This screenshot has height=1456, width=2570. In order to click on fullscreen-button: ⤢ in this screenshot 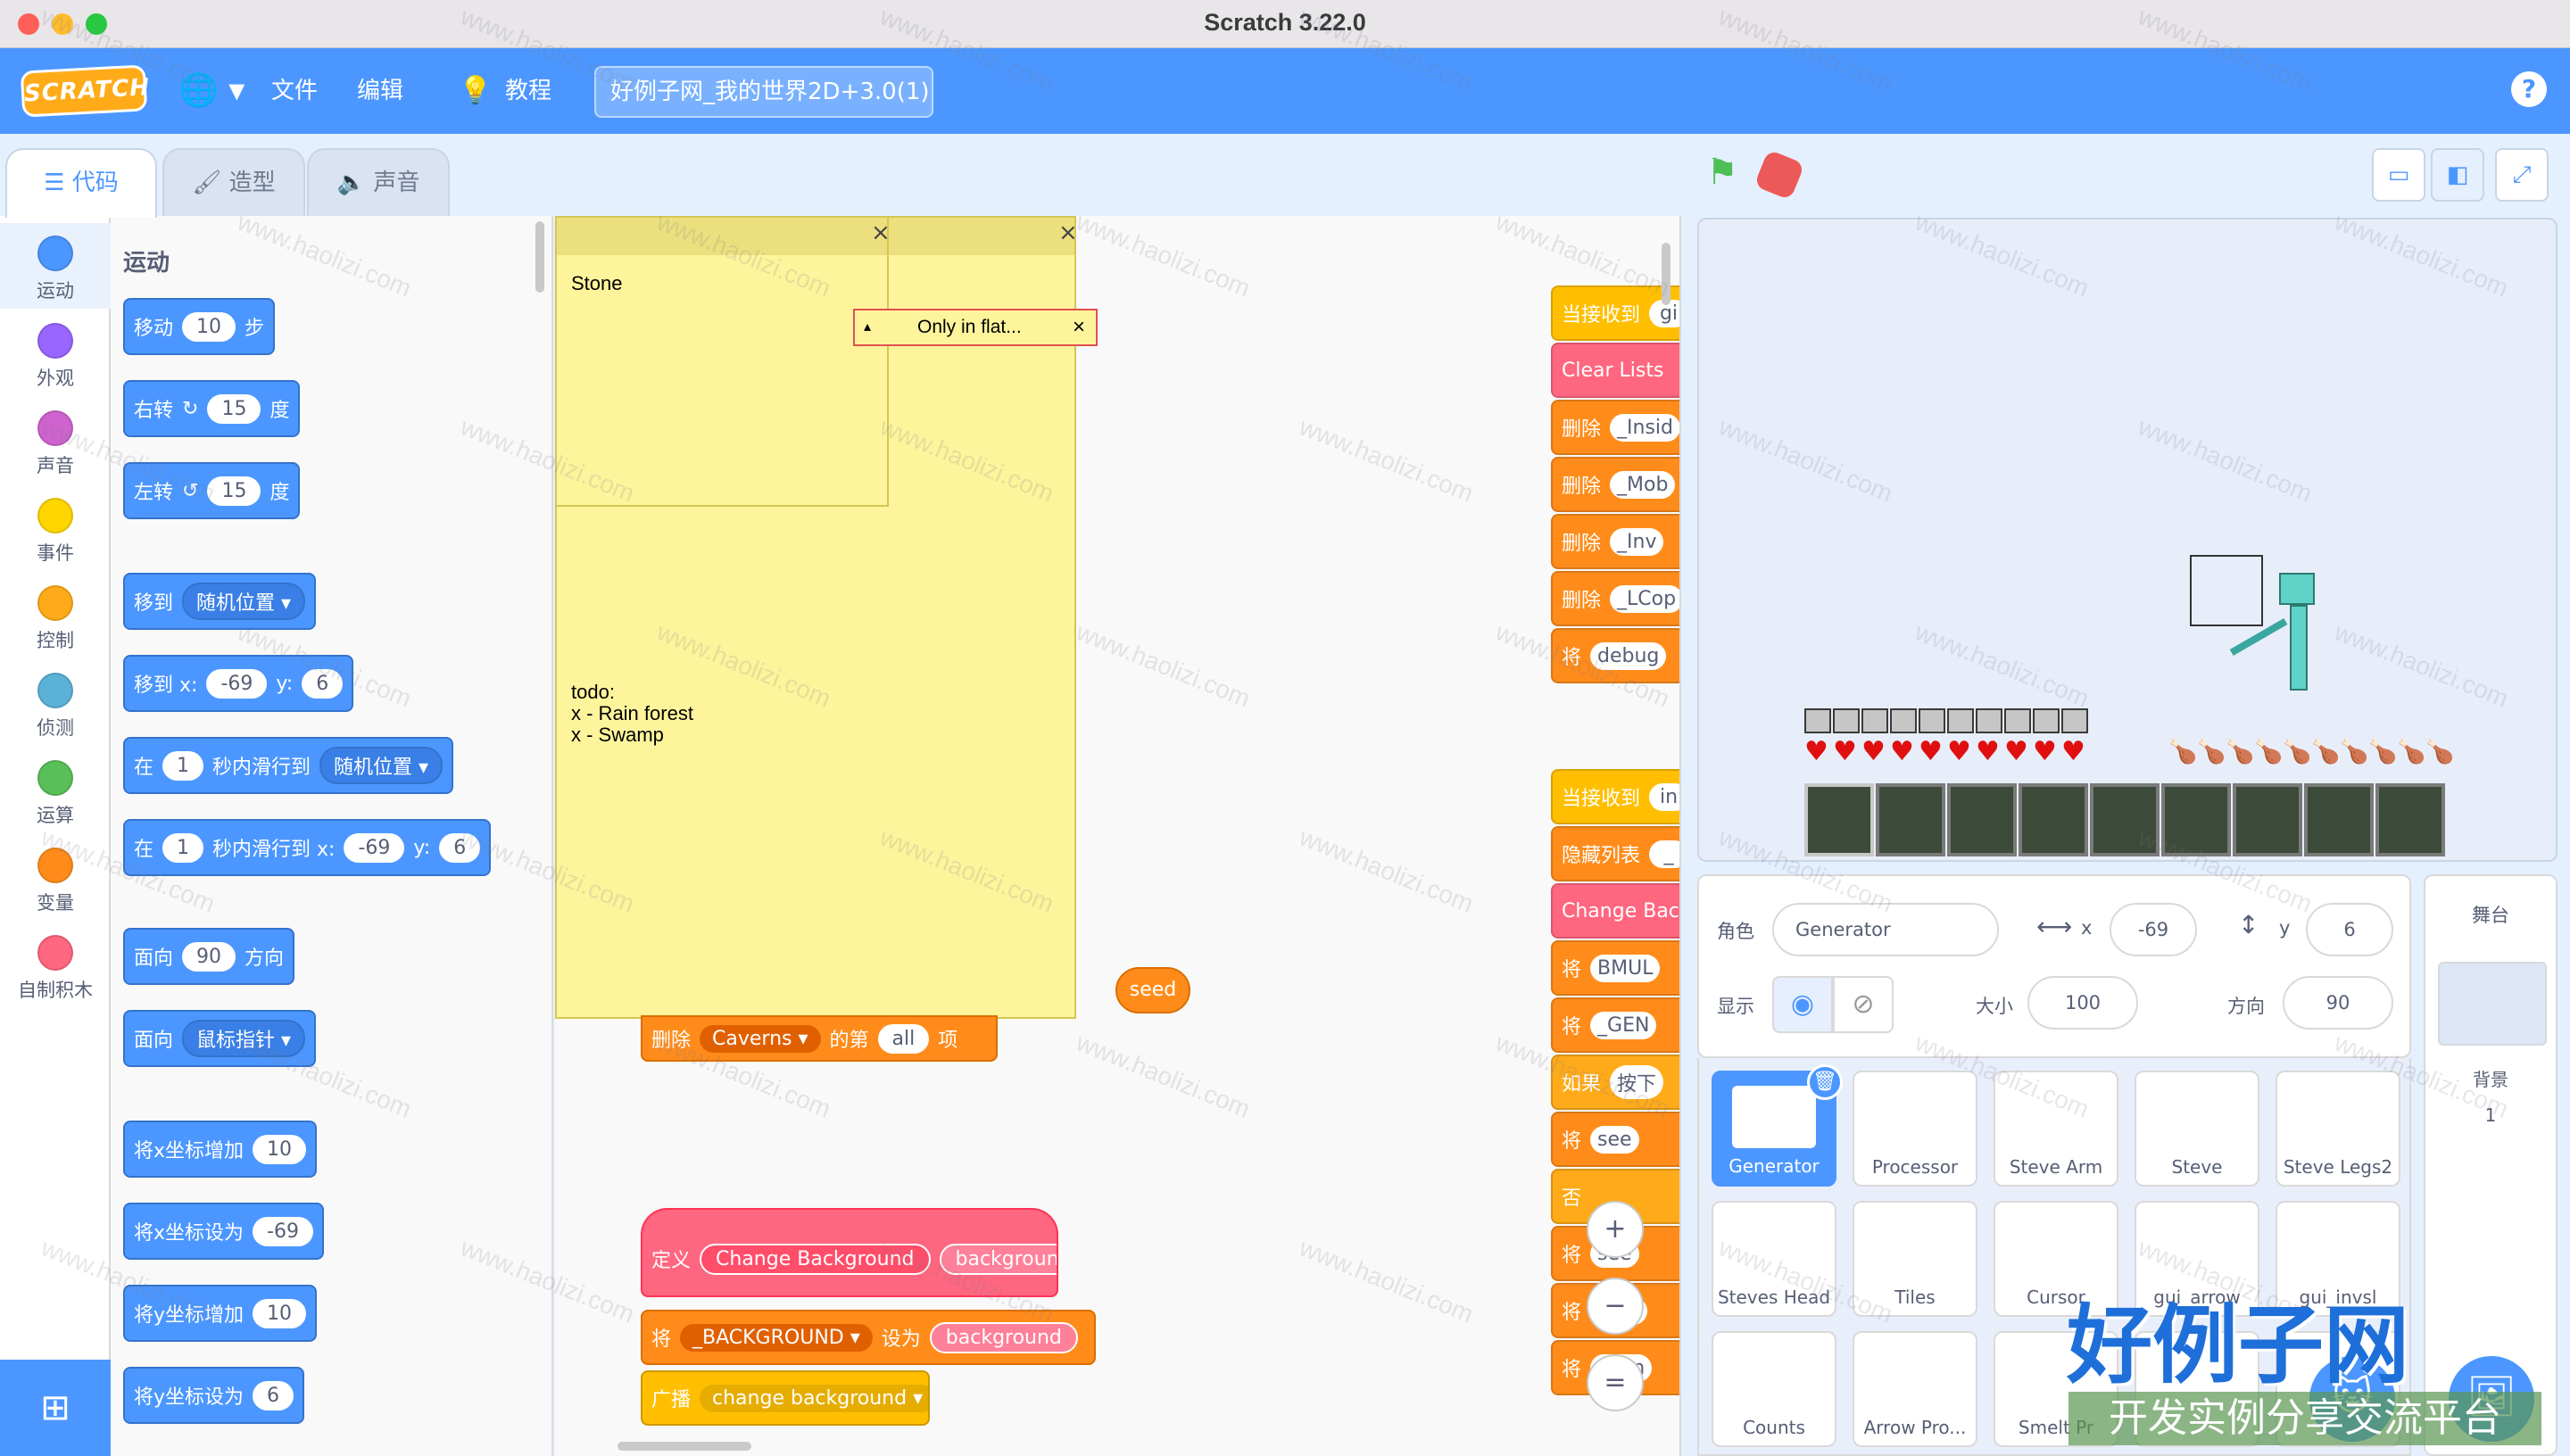, I will do `click(2522, 175)`.